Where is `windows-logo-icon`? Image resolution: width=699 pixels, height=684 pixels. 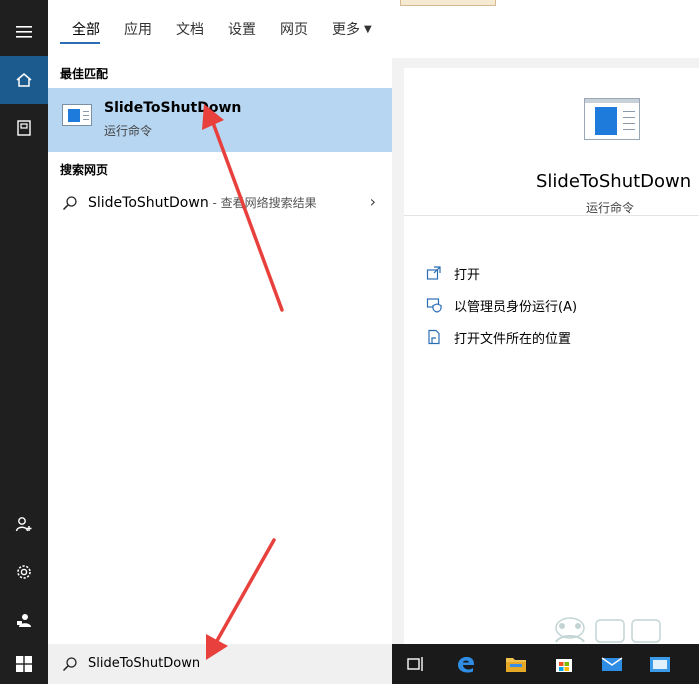
windows-logo-icon is located at coordinates (24, 664).